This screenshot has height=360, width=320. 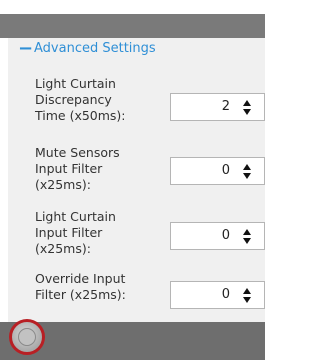 What do you see at coordinates (217, 171) in the screenshot?
I see `mute-sensors-filter-stepper: 0` at bounding box center [217, 171].